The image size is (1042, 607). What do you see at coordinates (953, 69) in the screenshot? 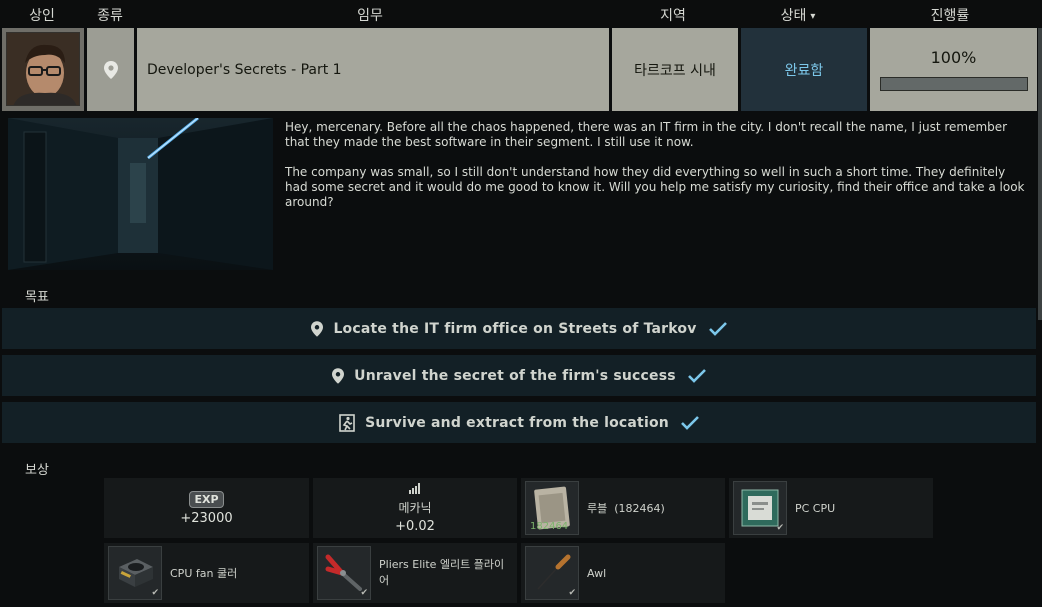
I see `quest-progress: 100%` at bounding box center [953, 69].